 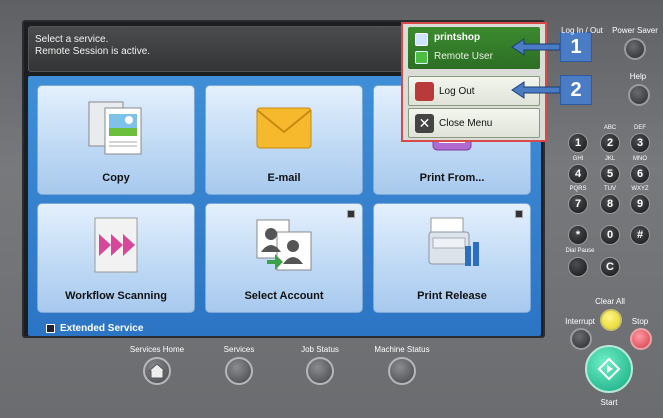 I want to click on dial-pause-button, so click(x=578, y=267).